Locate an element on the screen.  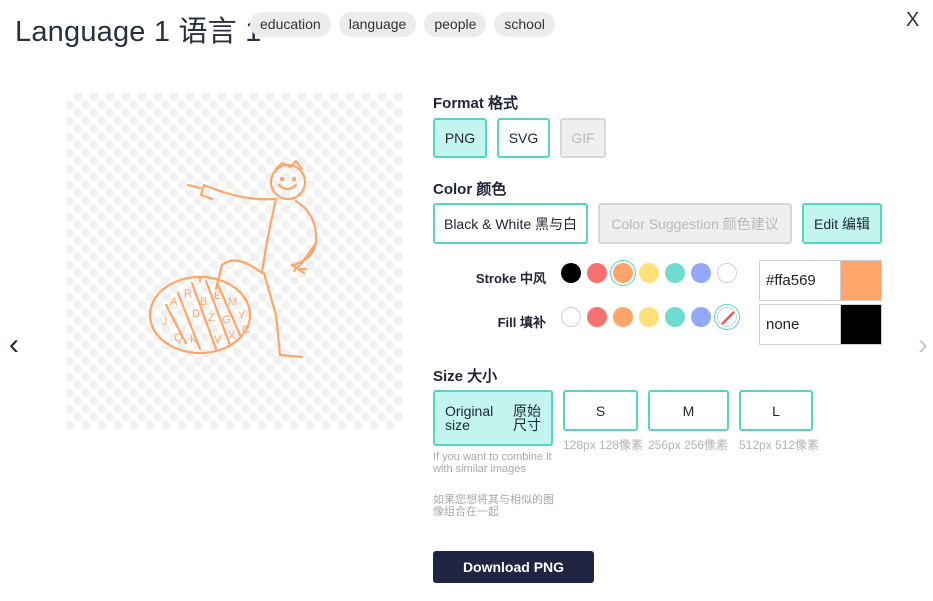
size-m-dimensions: 256px 256像素 is located at coordinates (688, 445).